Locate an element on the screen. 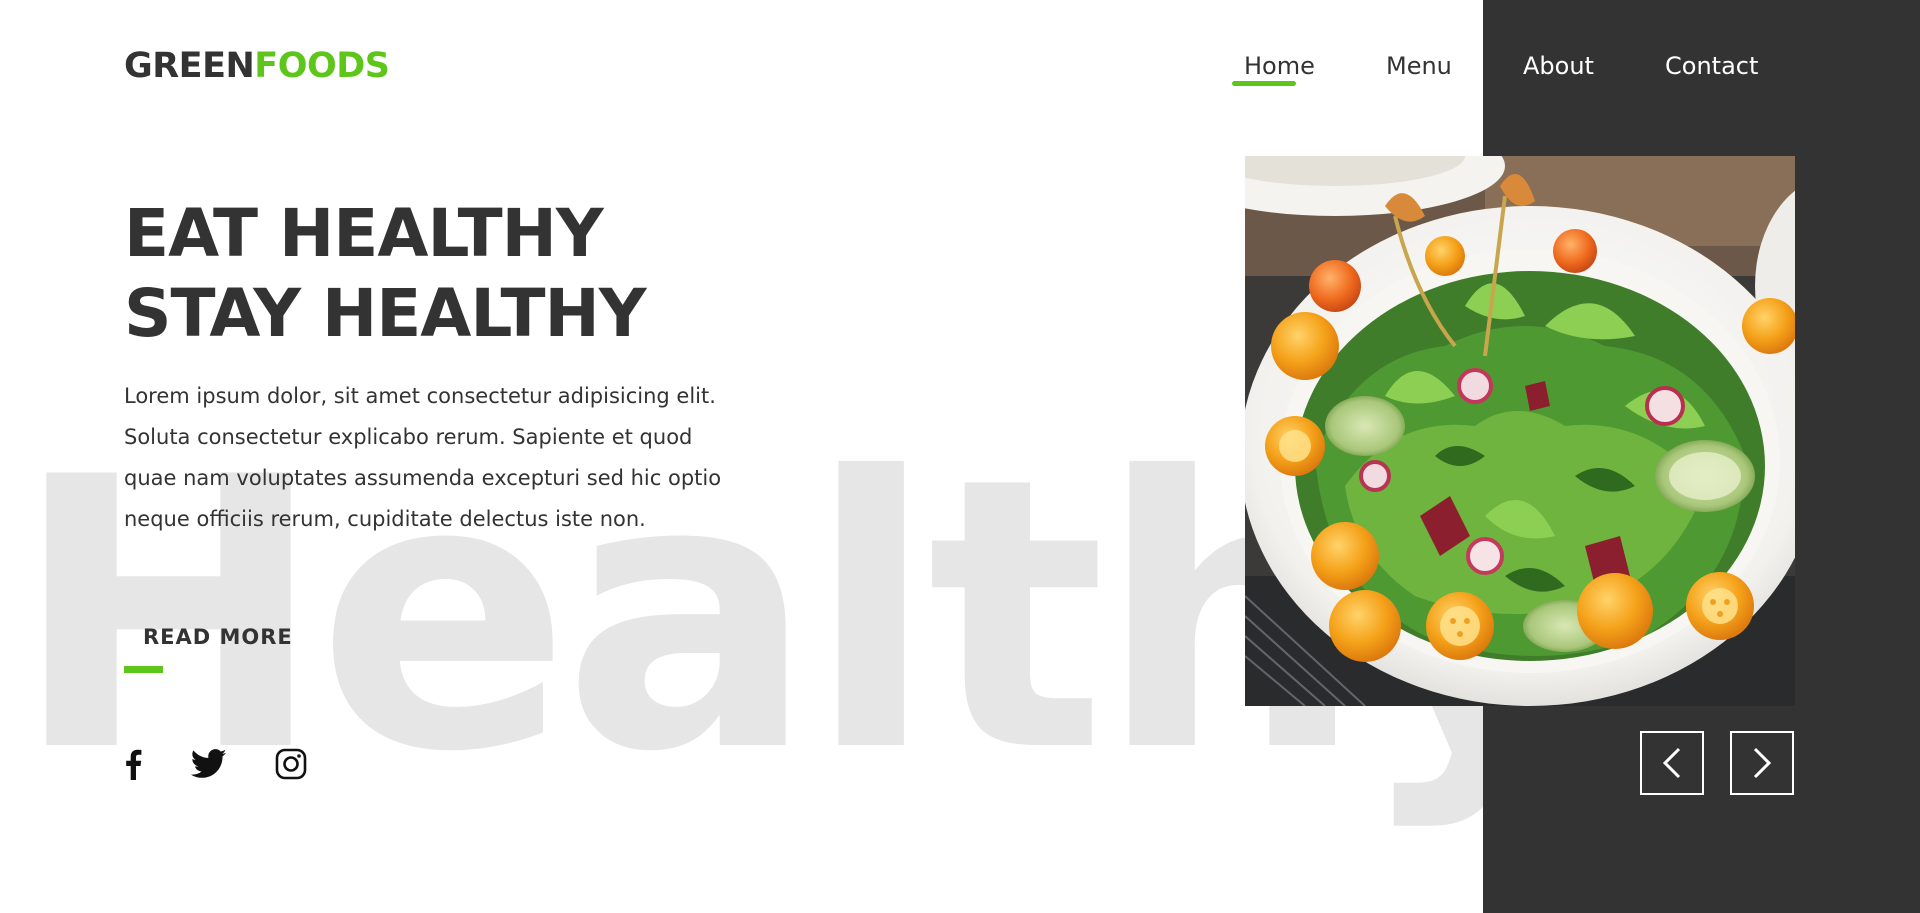  nav-active-indicator is located at coordinates (1264, 83).